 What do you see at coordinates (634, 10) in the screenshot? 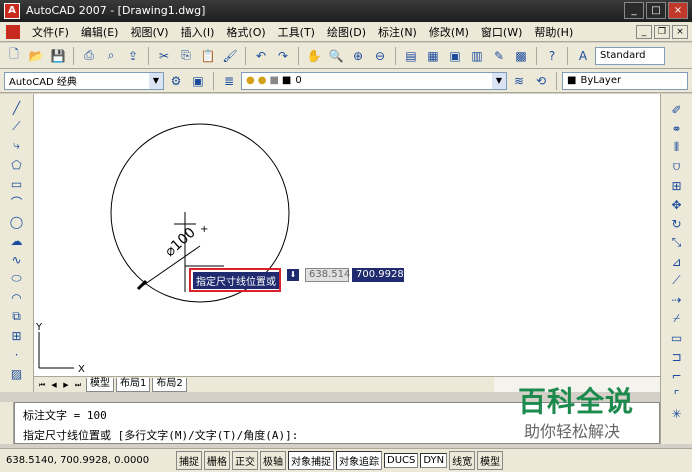
I see `minimize-button: _` at bounding box center [634, 10].